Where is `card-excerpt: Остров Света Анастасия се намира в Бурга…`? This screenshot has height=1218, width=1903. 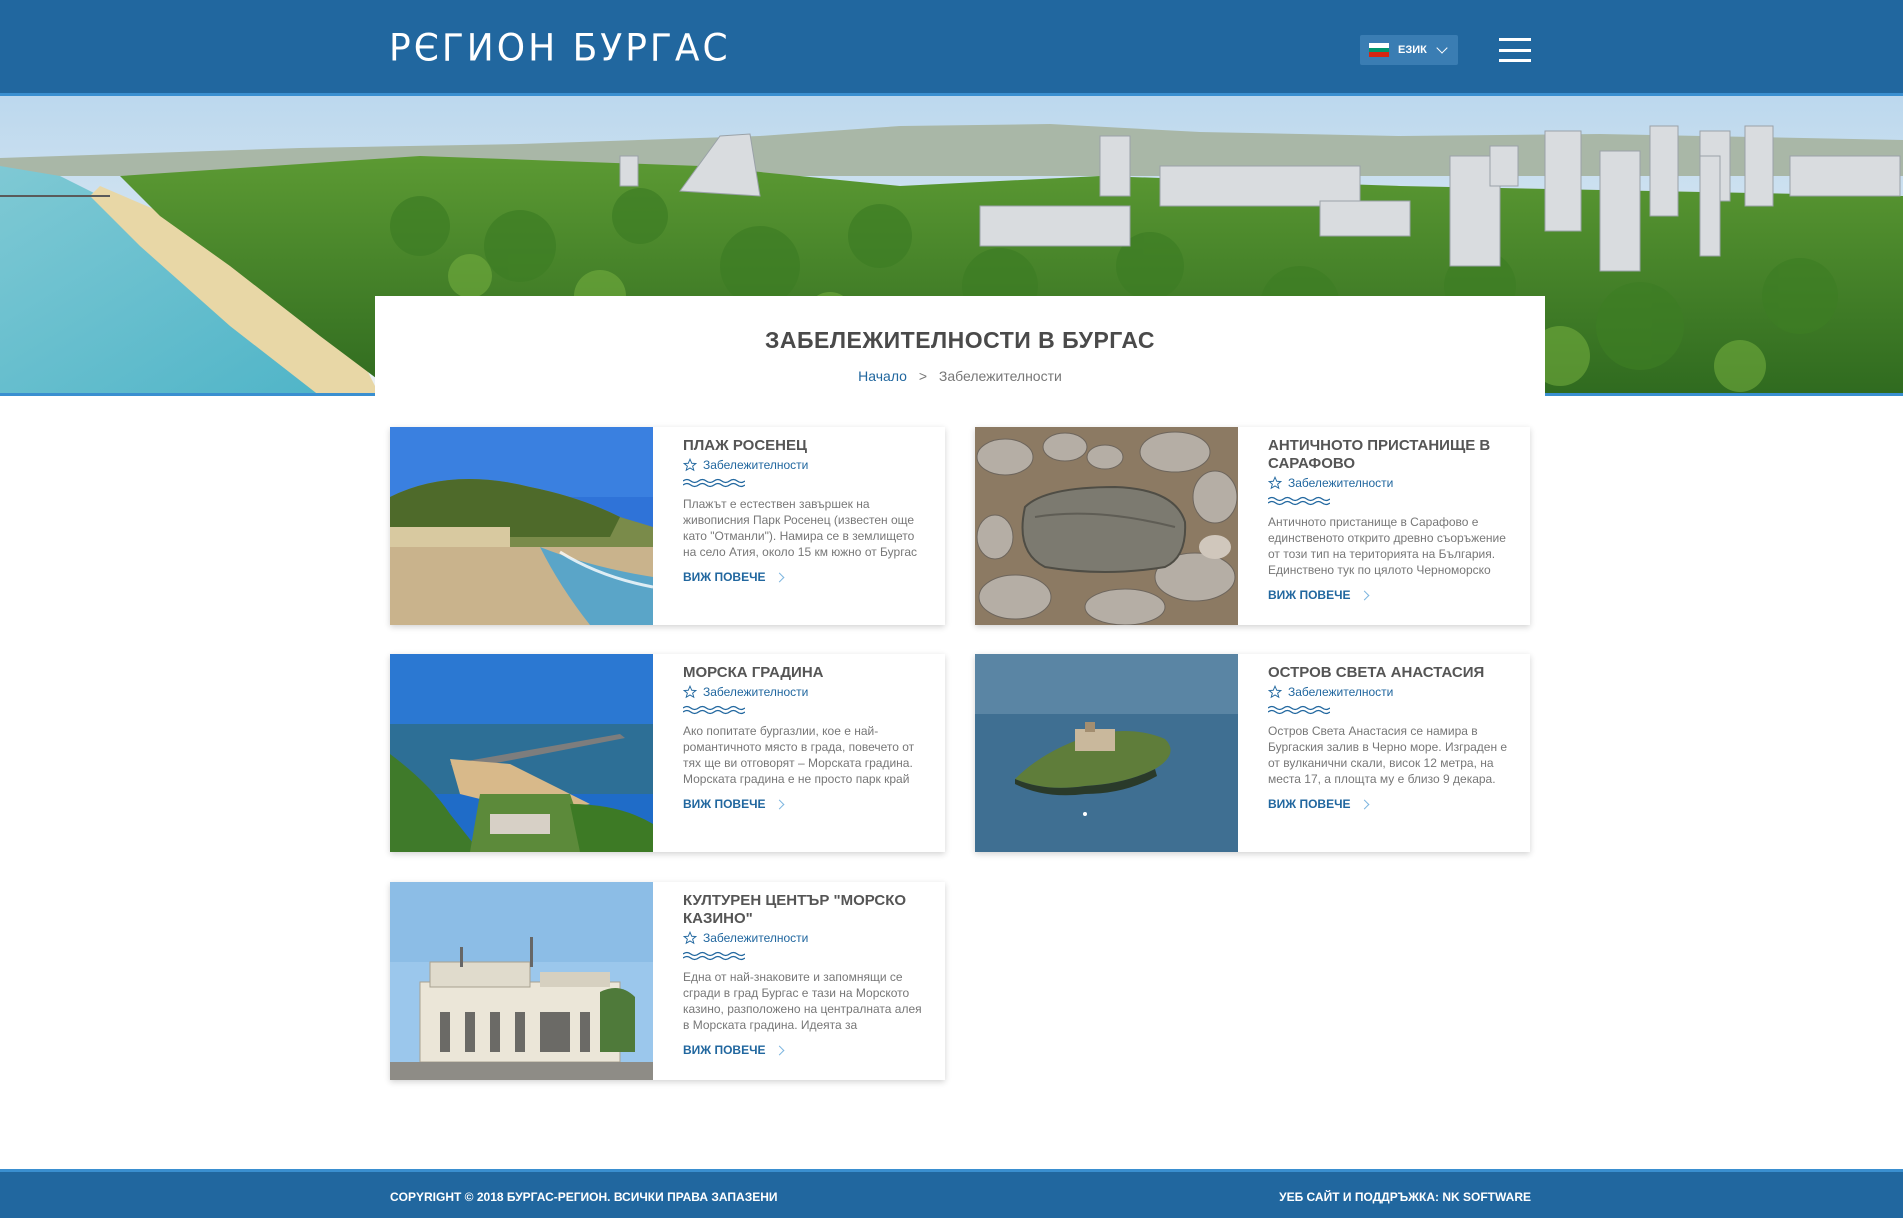 card-excerpt: Остров Света Анастасия се намира в Бурга… is located at coordinates (1388, 755).